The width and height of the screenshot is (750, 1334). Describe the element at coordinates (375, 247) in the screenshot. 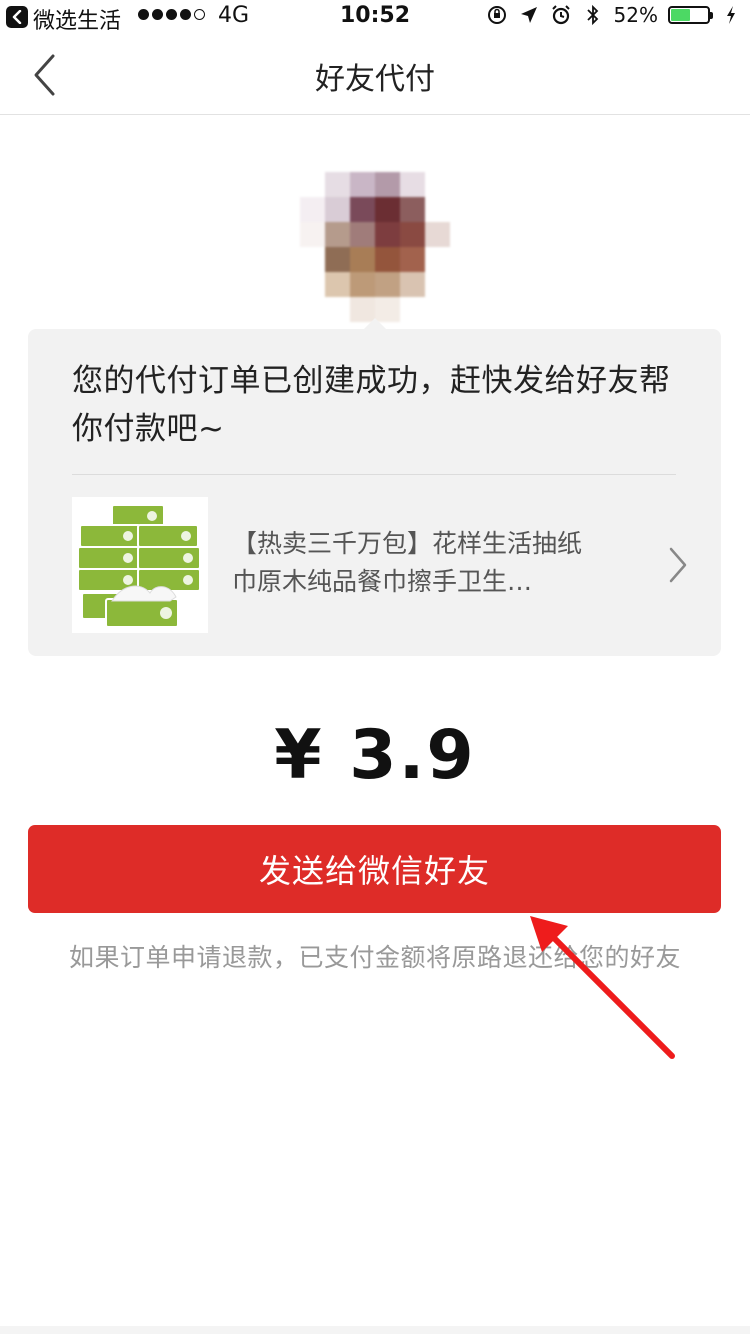

I see `friend-avatar` at that location.